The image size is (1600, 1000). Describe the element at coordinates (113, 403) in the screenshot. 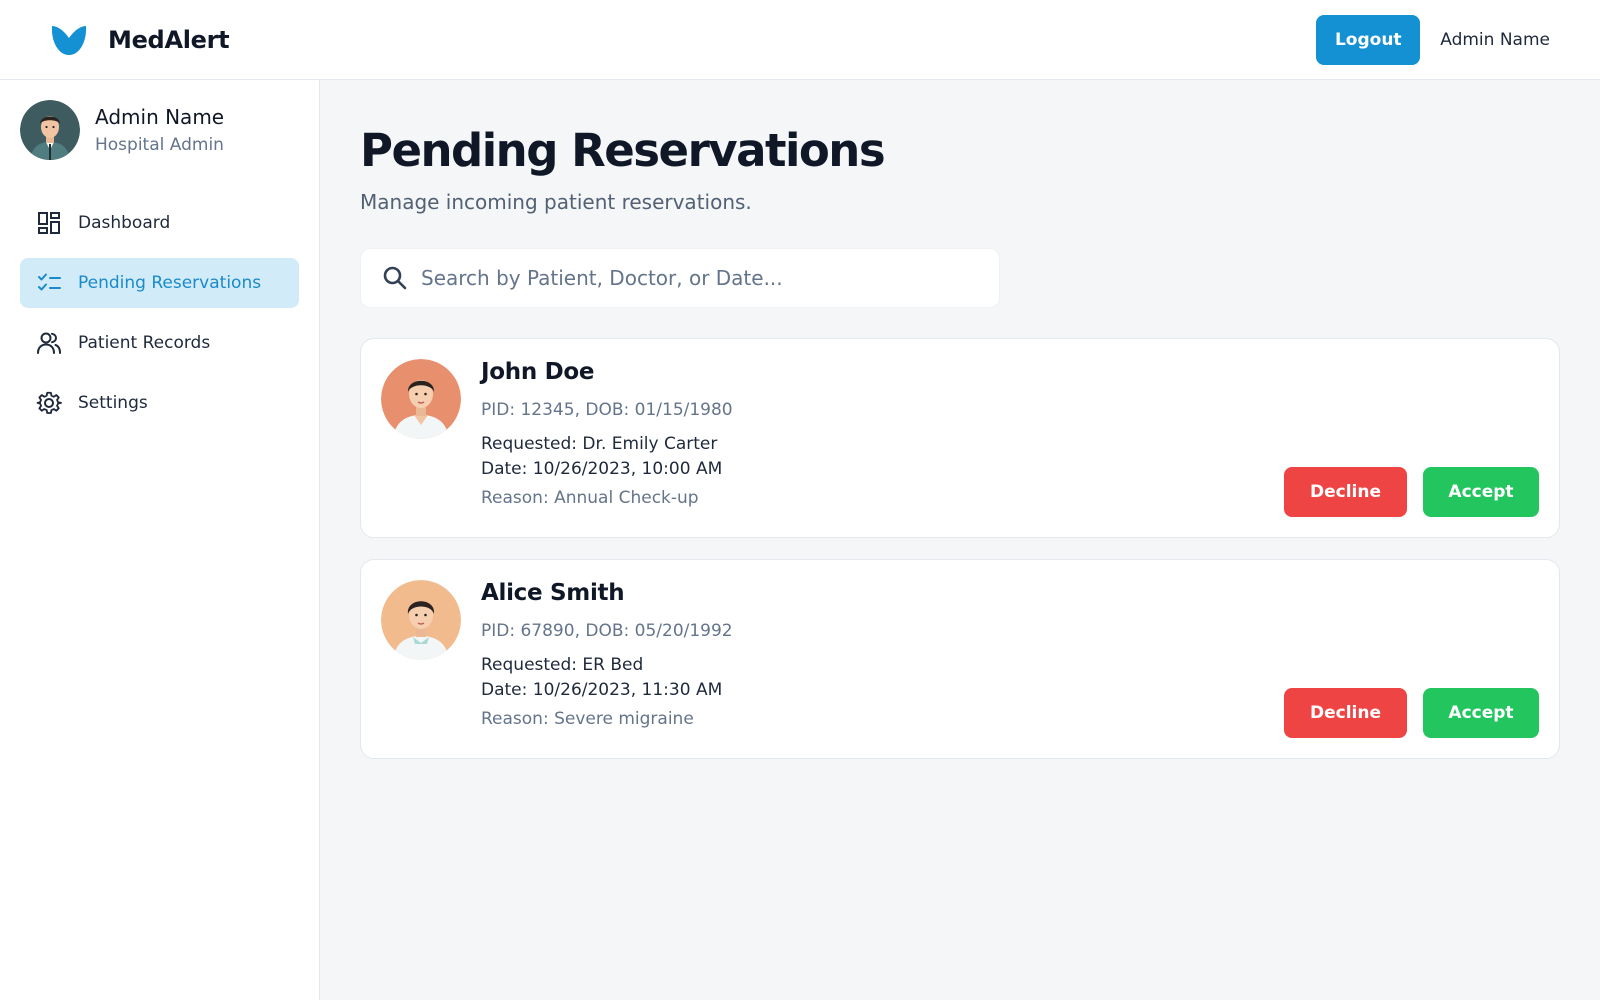

I see `sidebar-item-label: Settings` at that location.